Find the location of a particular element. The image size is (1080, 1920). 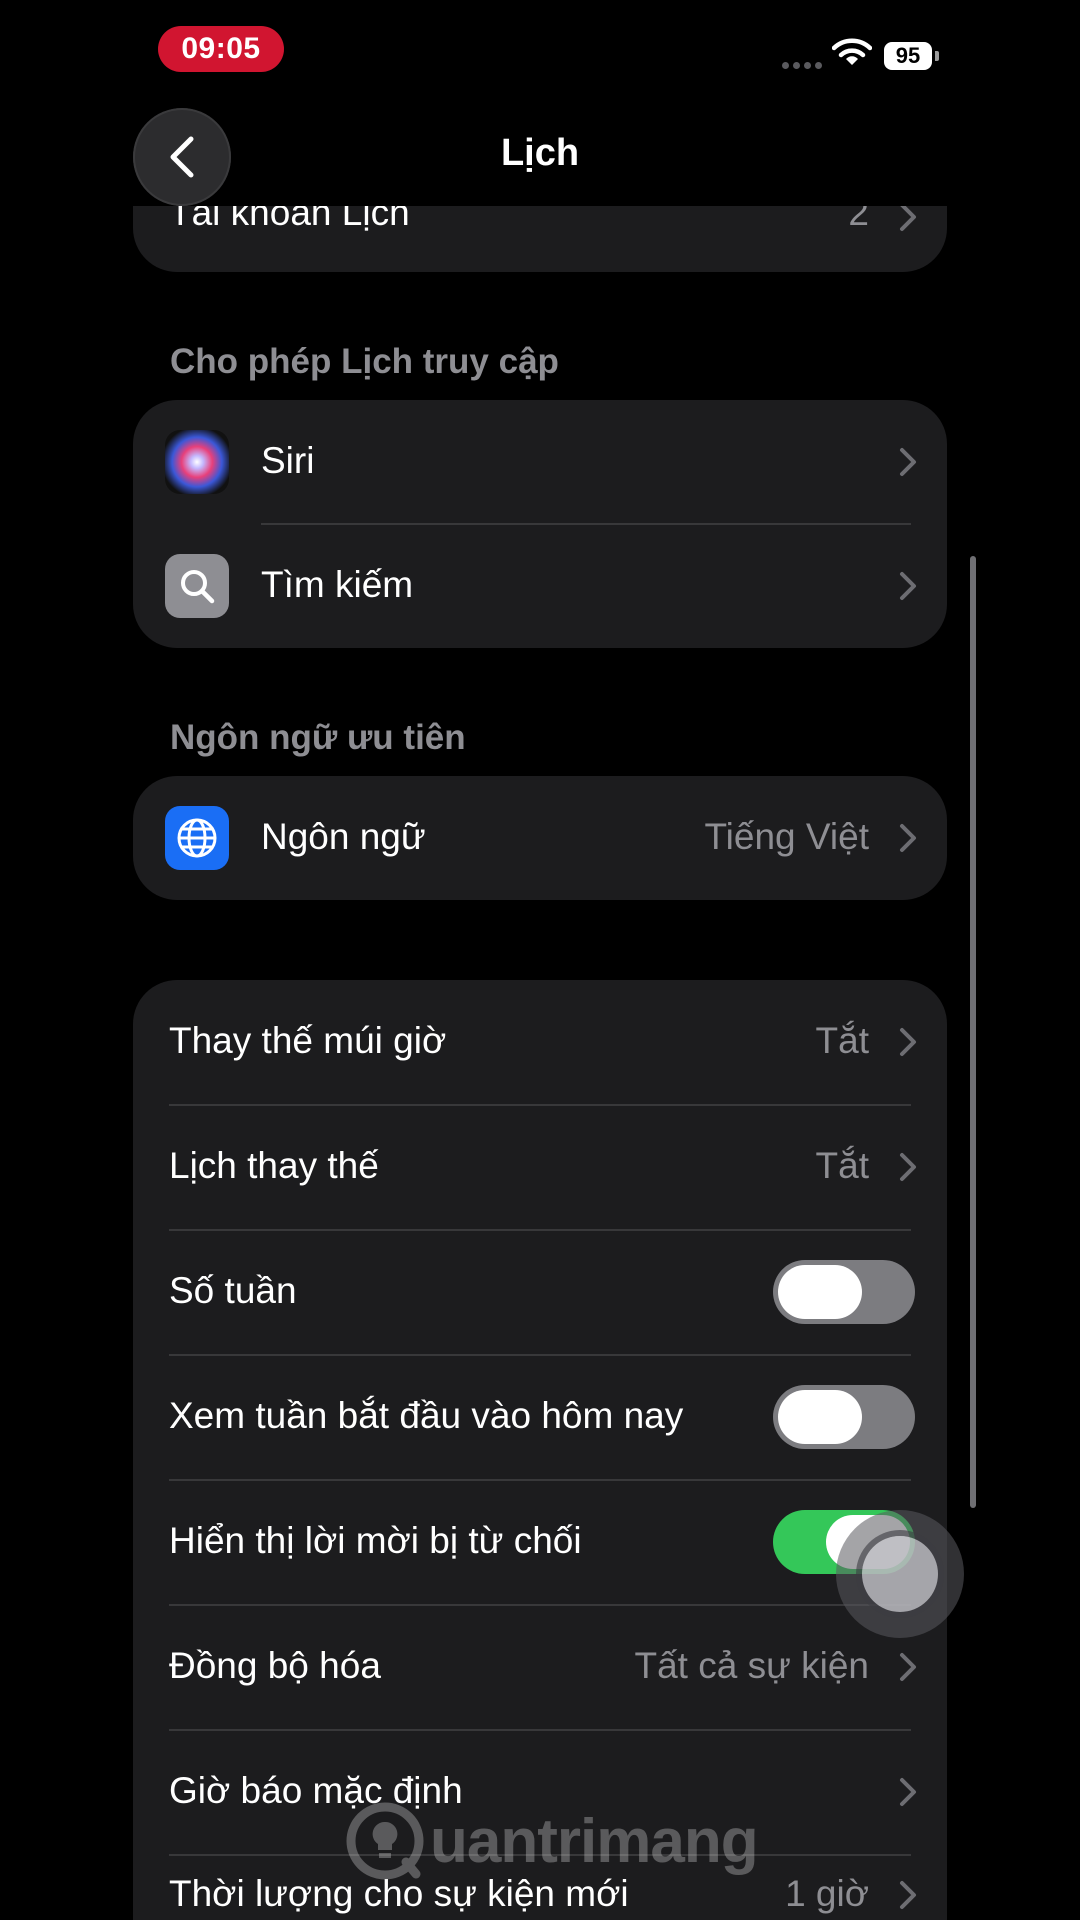

row-alternate-calendars: Lịch thay thế Tắt is located at coordinates (540, 1167).